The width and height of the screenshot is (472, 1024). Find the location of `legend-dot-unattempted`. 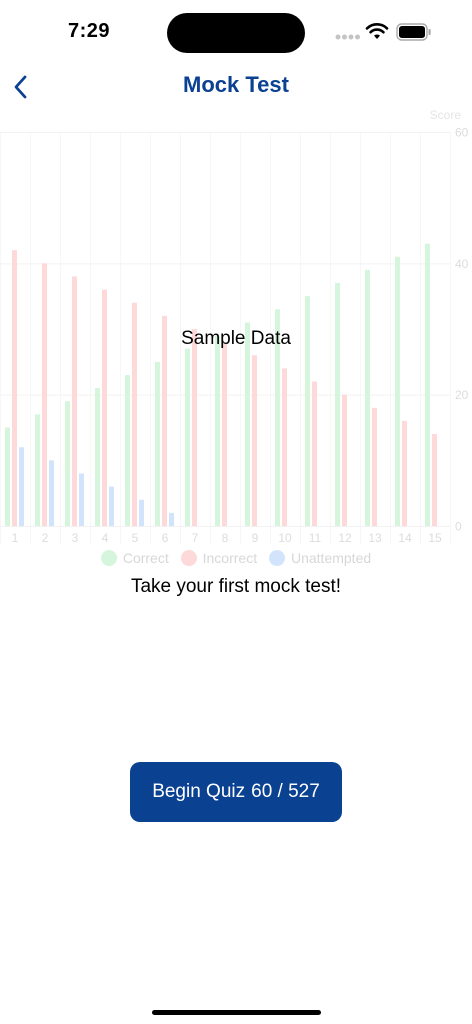

legend-dot-unattempted is located at coordinates (276, 558).